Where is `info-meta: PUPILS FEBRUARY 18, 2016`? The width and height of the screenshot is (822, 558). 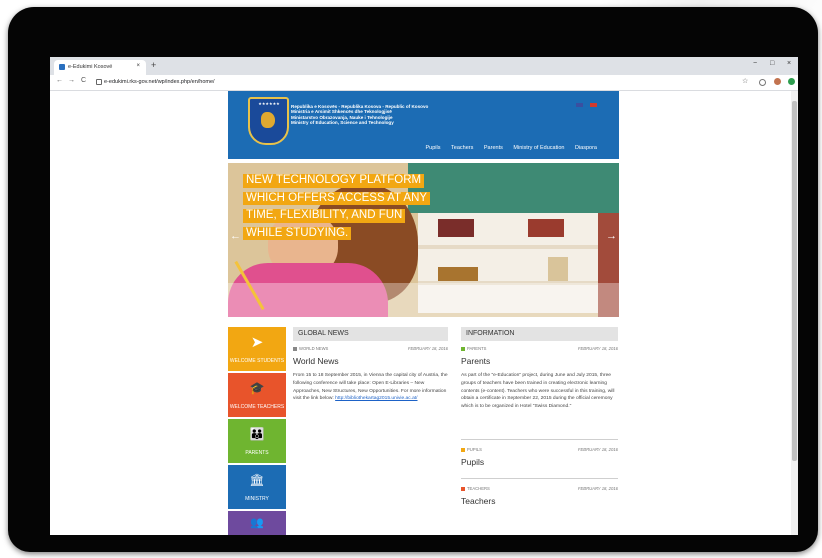
info-meta: PUPILS FEBRUARY 18, 2016 is located at coordinates (539, 449).